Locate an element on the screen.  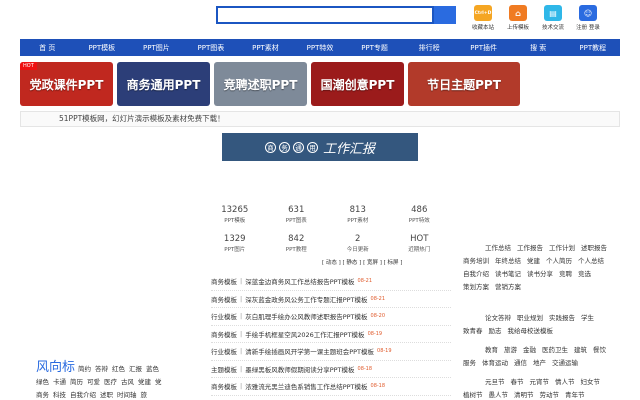
sidebar-tag: 论文答辩 is located at coordinates (498, 318).